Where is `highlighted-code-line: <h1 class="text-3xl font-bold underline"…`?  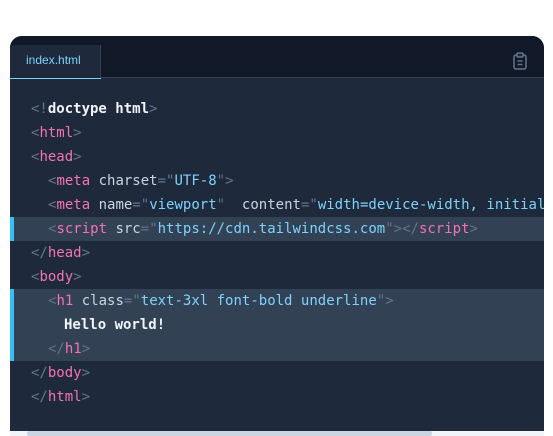
highlighted-code-line: <h1 class="text-3xl font-bold underline"… is located at coordinates (277, 301).